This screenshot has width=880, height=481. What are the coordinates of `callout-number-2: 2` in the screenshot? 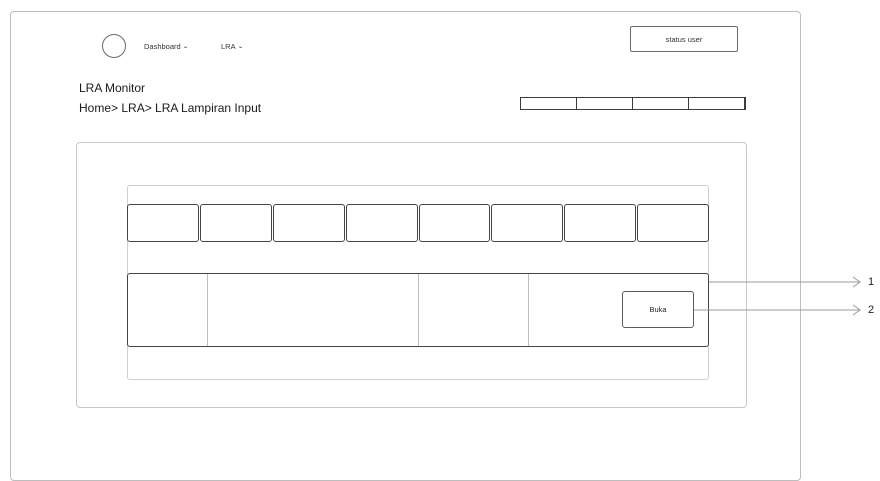 It's located at (871, 310).